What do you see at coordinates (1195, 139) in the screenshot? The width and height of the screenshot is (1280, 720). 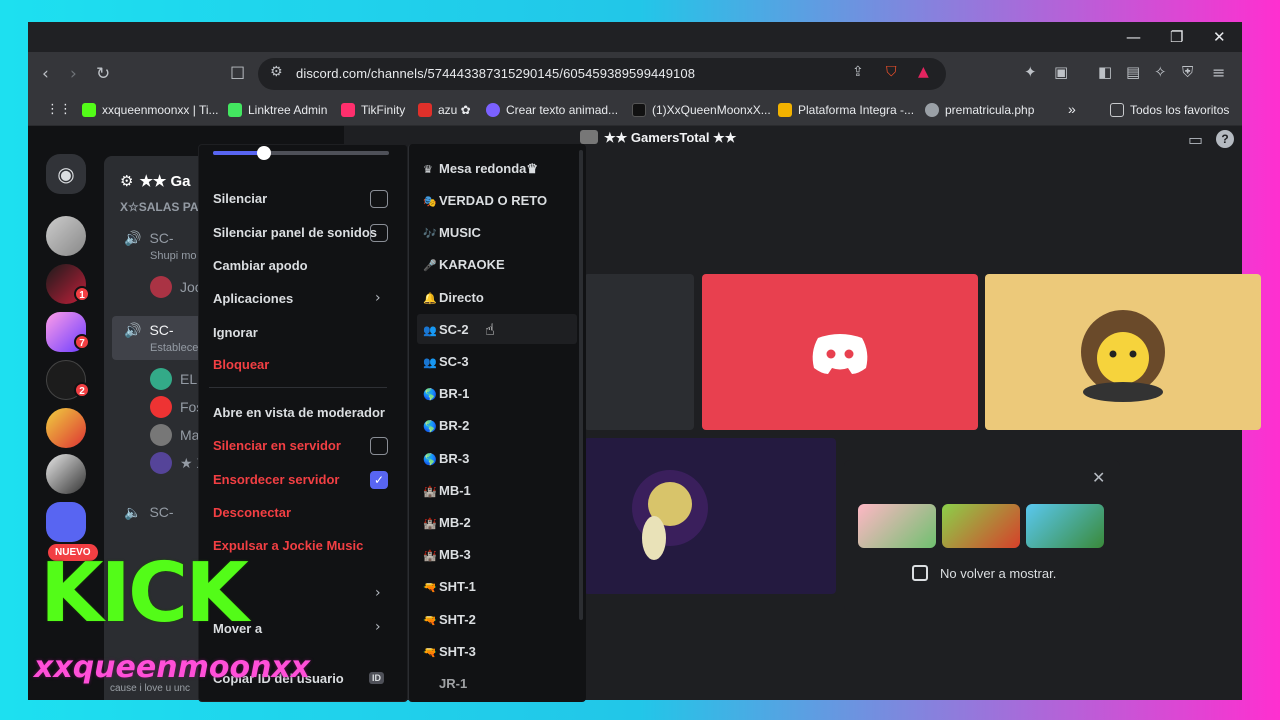 I see `inbox-icon: ▭` at bounding box center [1195, 139].